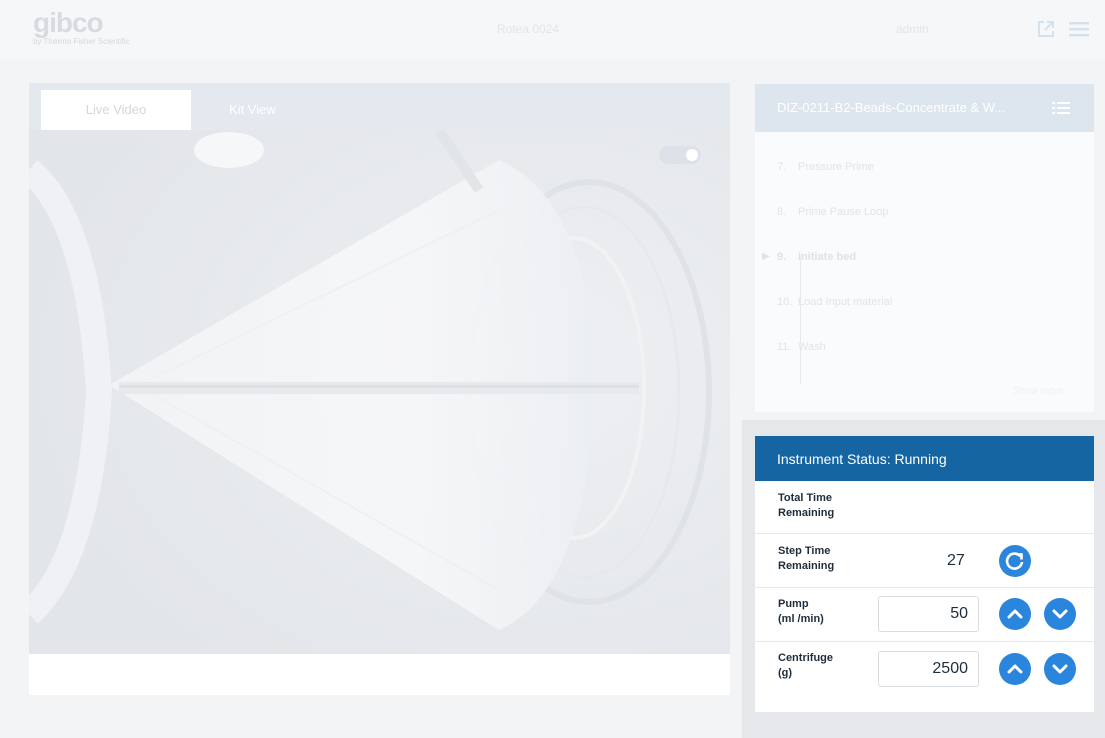 The height and width of the screenshot is (738, 1105). I want to click on total-time-row: Total Time Remaining, so click(924, 507).